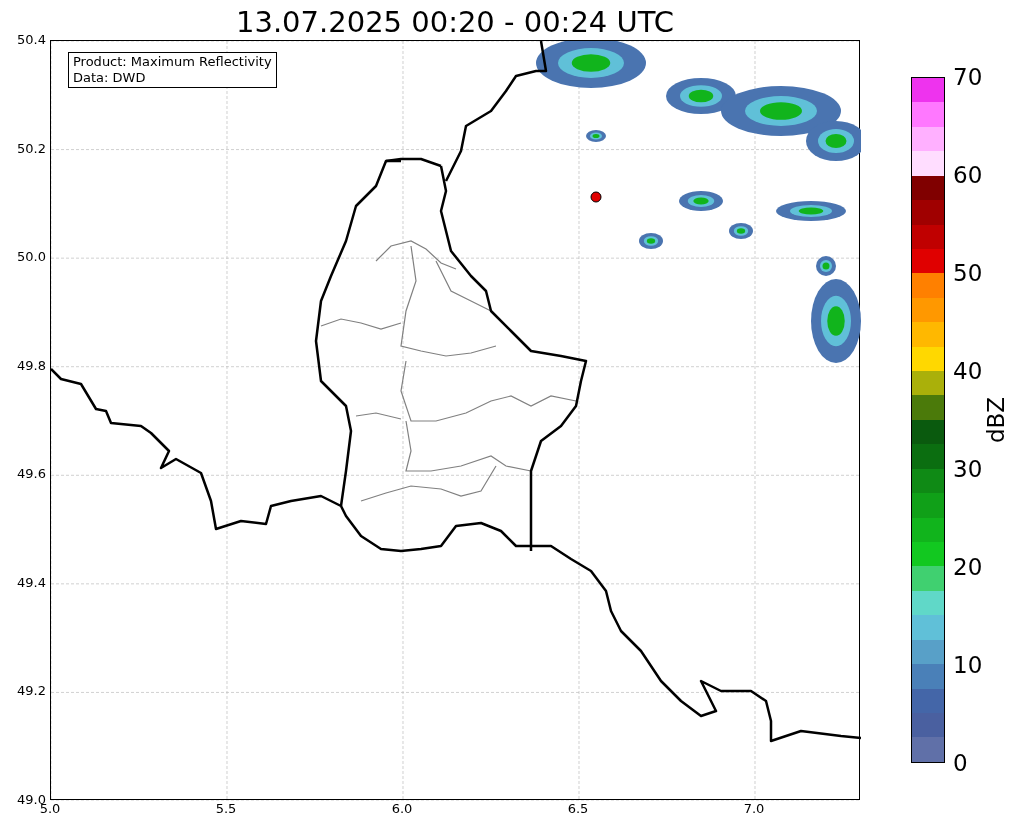  Describe the element at coordinates (968, 273) in the screenshot. I see `colorbar-tick-label: 50` at that location.